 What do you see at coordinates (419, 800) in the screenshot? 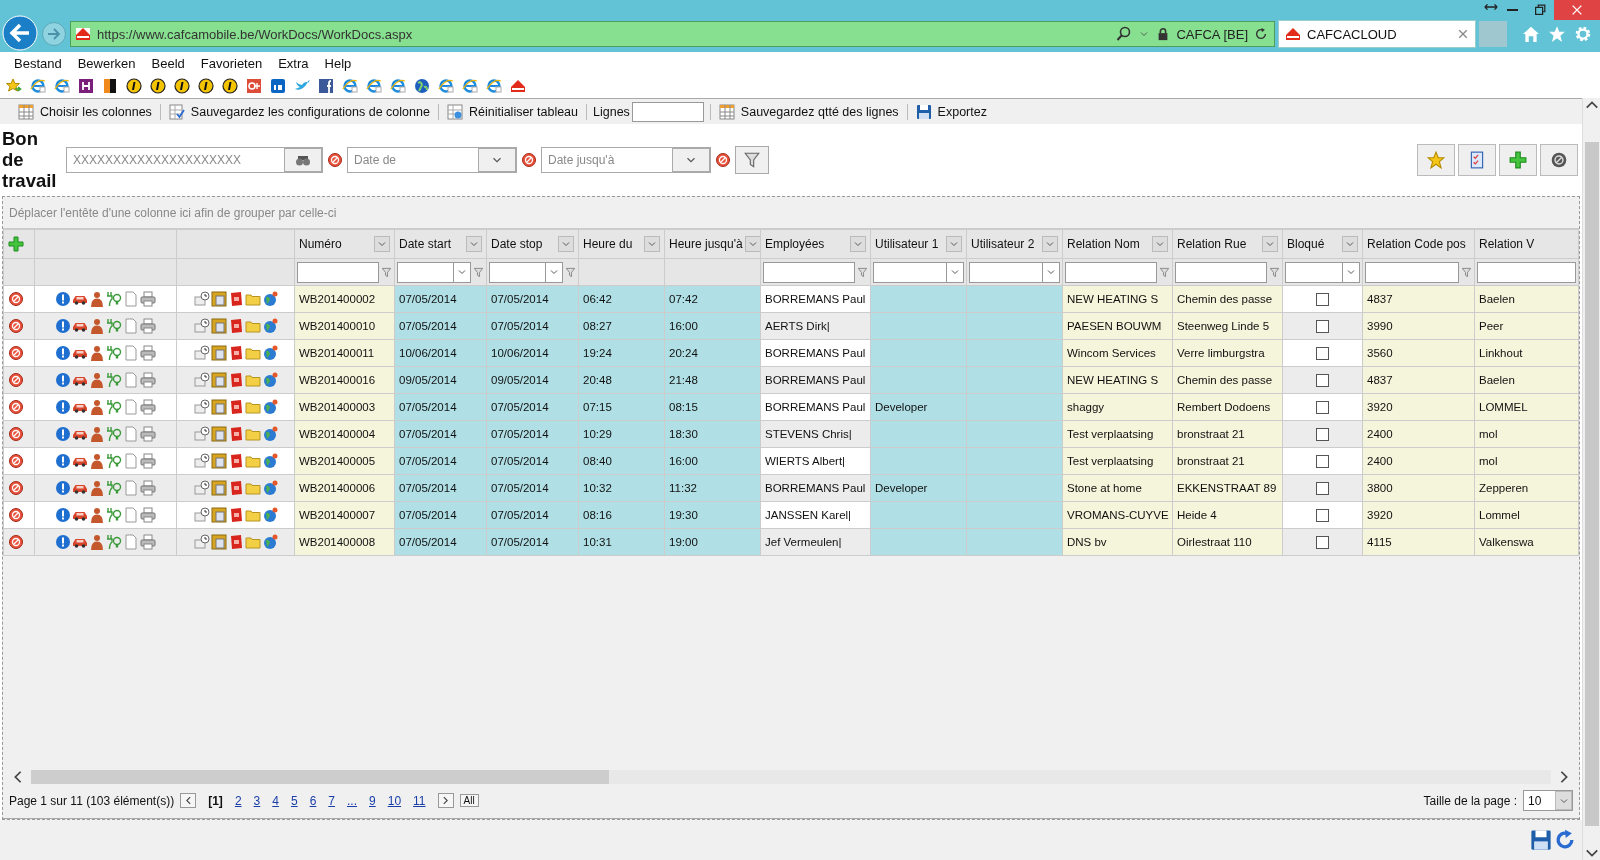
I see `page-link: 11` at bounding box center [419, 800].